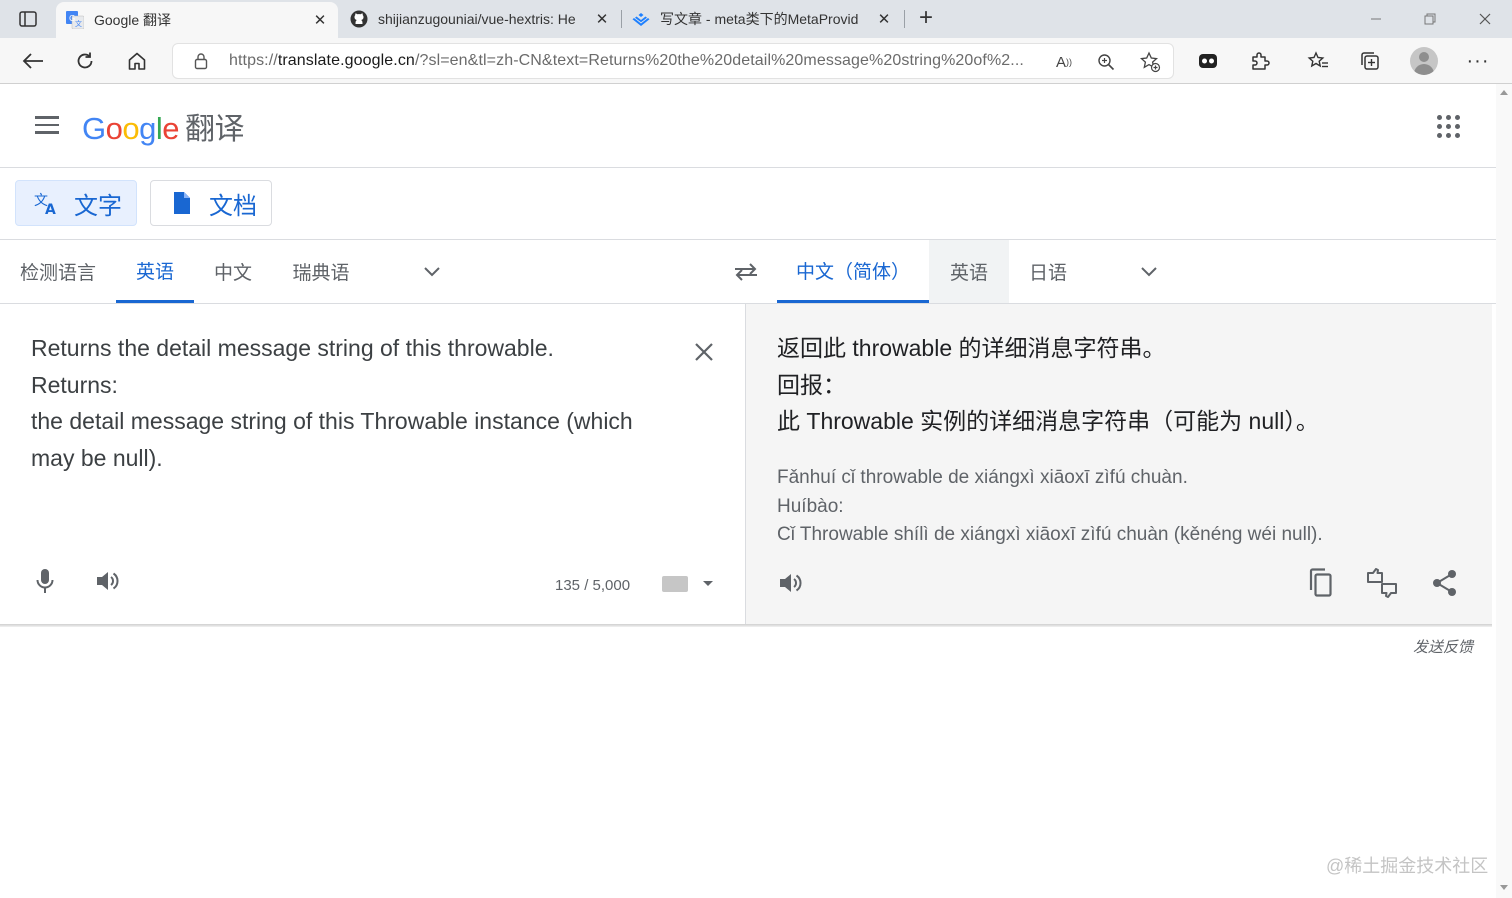  I want to click on zoom-icon, so click(1106, 62).